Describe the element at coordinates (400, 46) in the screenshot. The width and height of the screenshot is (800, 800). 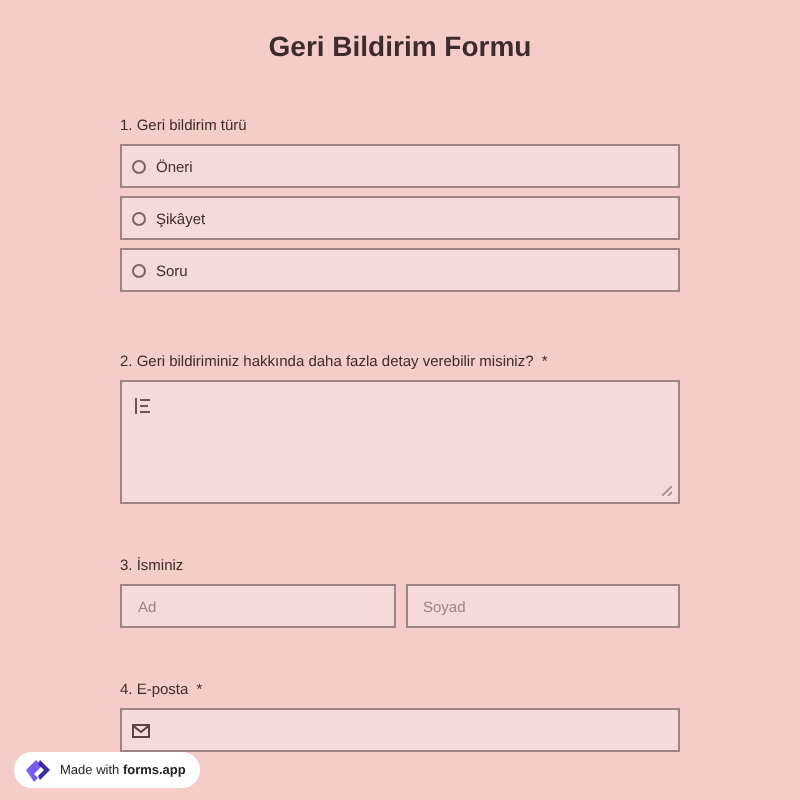
I see `form-title: Geri Bildirim Formu` at that location.